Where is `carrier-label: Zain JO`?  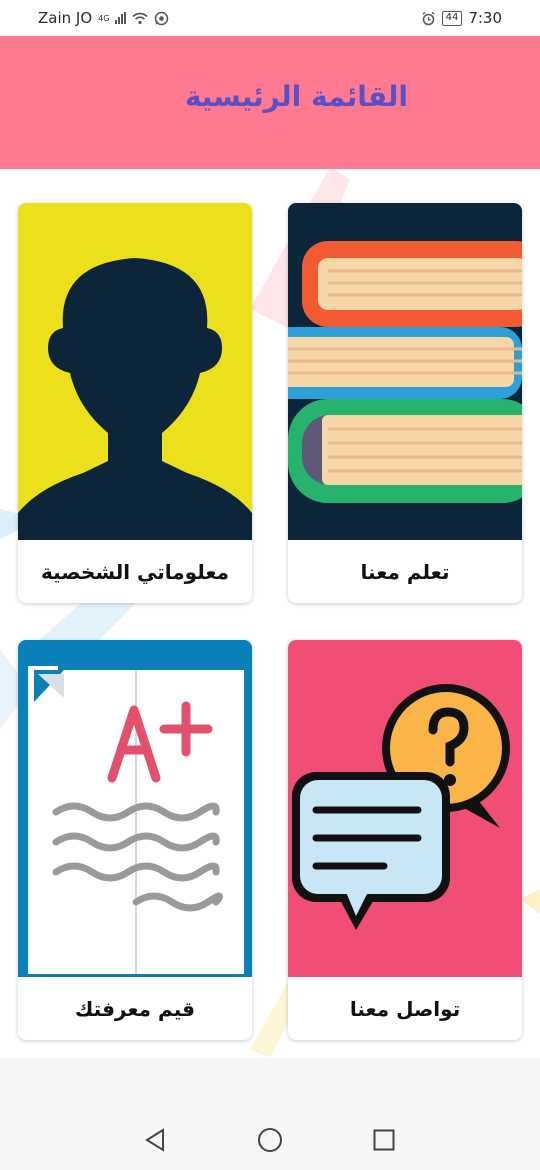
carrier-label: Zain JO is located at coordinates (65, 18).